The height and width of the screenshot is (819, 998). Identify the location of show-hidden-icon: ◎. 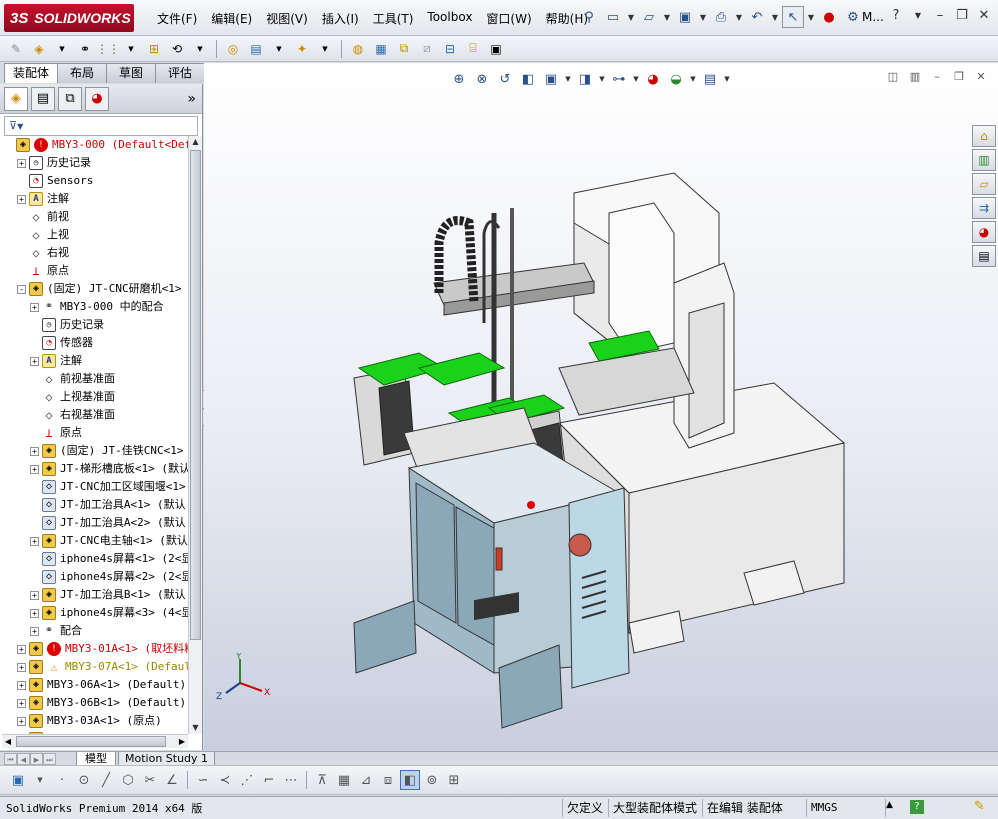
(233, 49).